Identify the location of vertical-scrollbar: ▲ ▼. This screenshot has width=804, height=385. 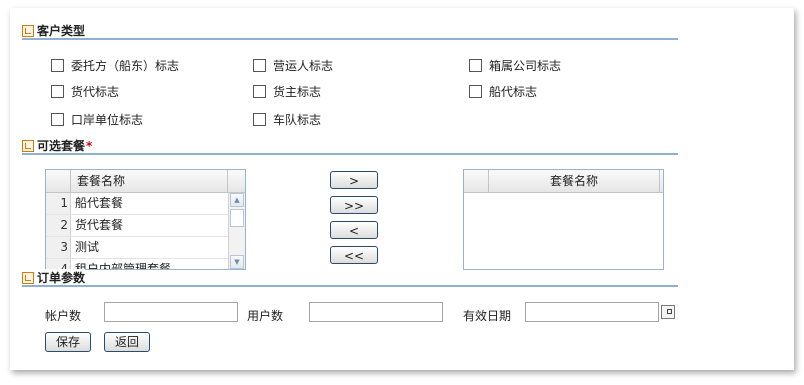
(236, 231).